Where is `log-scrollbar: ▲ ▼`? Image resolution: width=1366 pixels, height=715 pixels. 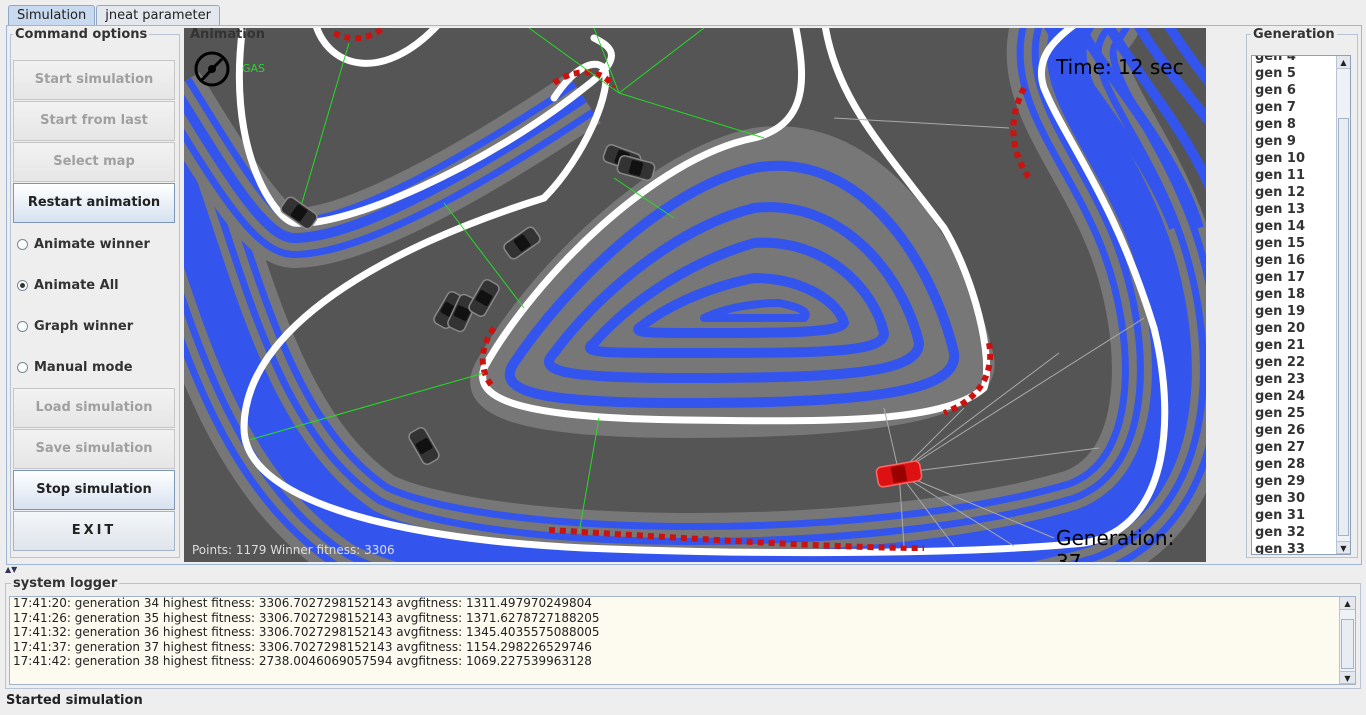 log-scrollbar: ▲ ▼ is located at coordinates (1347, 640).